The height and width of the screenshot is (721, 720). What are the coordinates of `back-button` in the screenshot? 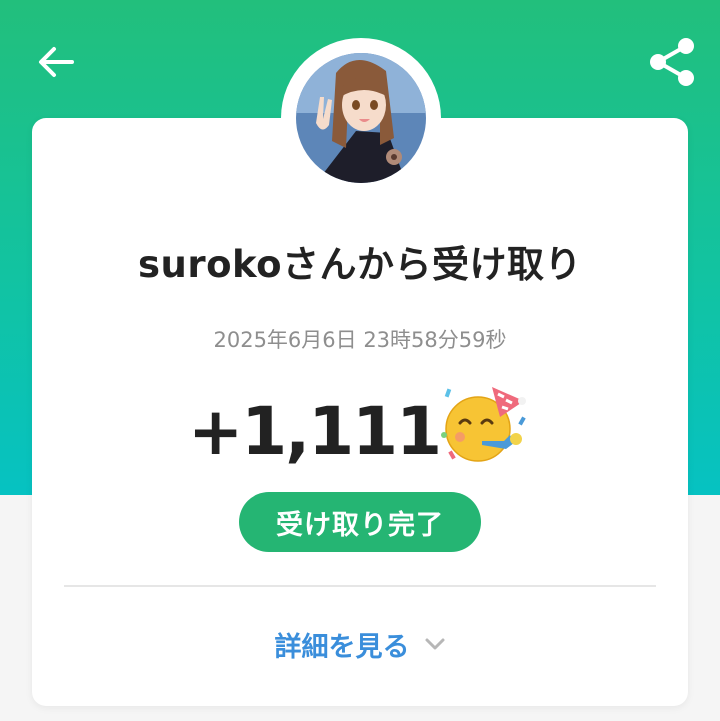 It's located at (56, 62).